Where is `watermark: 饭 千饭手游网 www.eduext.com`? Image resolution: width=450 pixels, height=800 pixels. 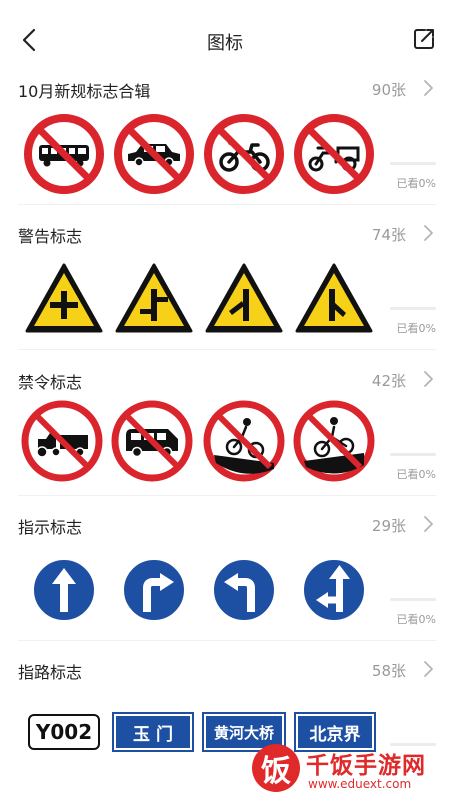 watermark: 饭 千饭手游网 www.eduext.com is located at coordinates (350, 770).